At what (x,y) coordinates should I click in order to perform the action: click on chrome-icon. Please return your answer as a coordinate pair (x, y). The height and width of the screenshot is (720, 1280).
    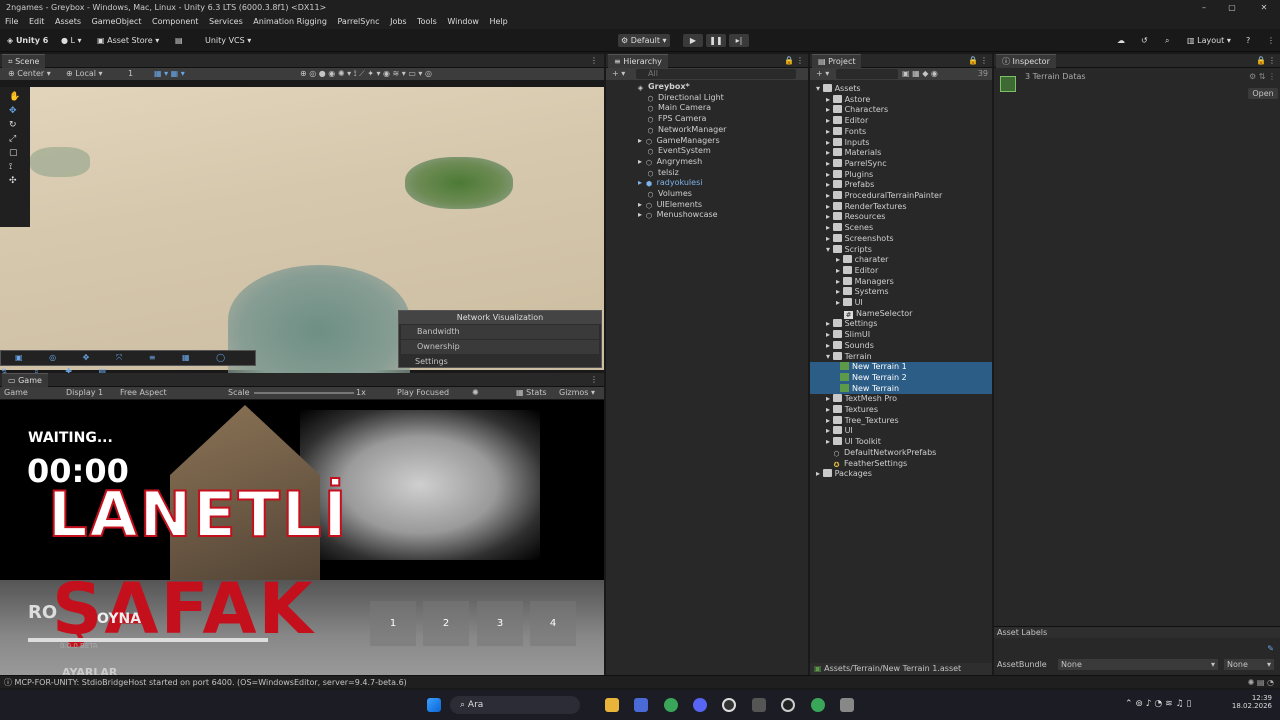
    Looking at the image, I should click on (671, 705).